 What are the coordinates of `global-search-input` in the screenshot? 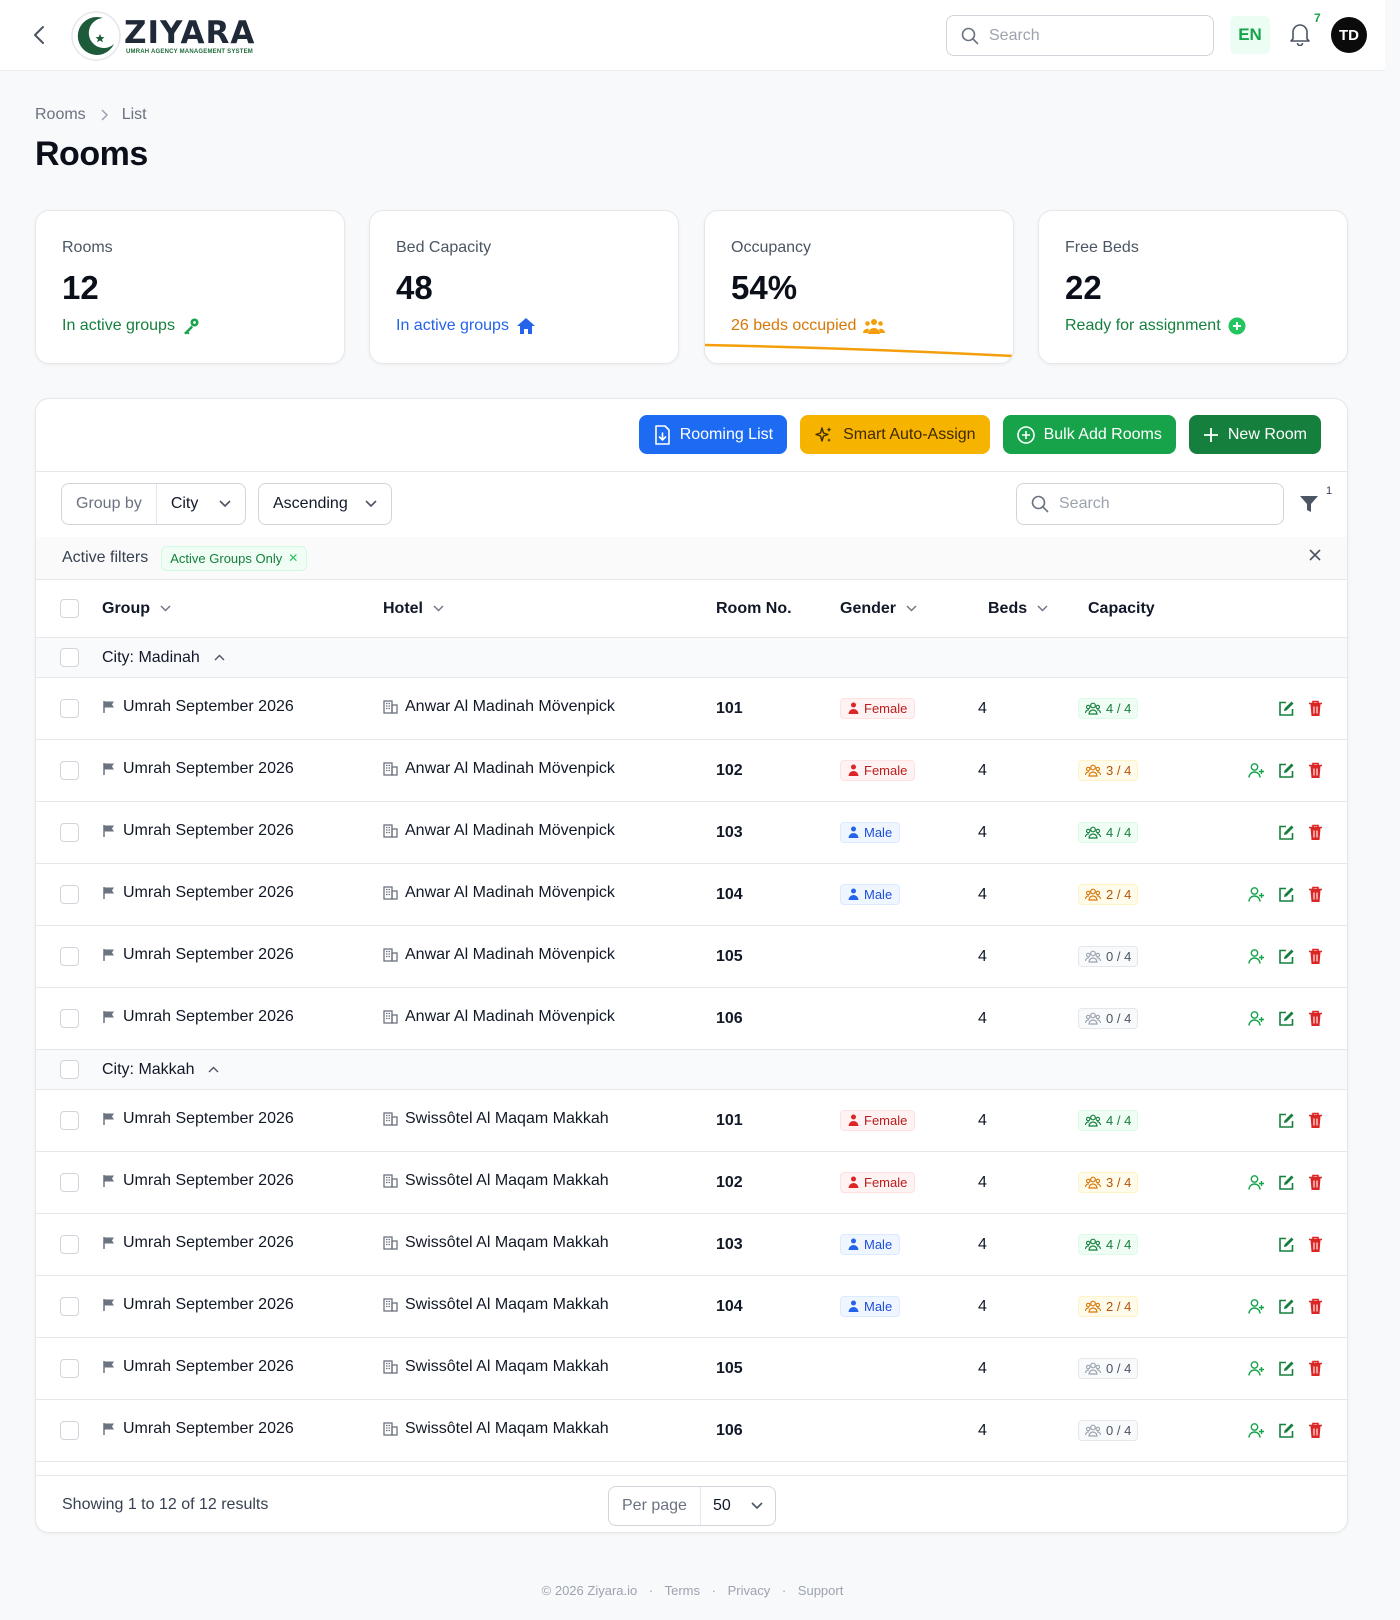 It's located at (1089, 35).